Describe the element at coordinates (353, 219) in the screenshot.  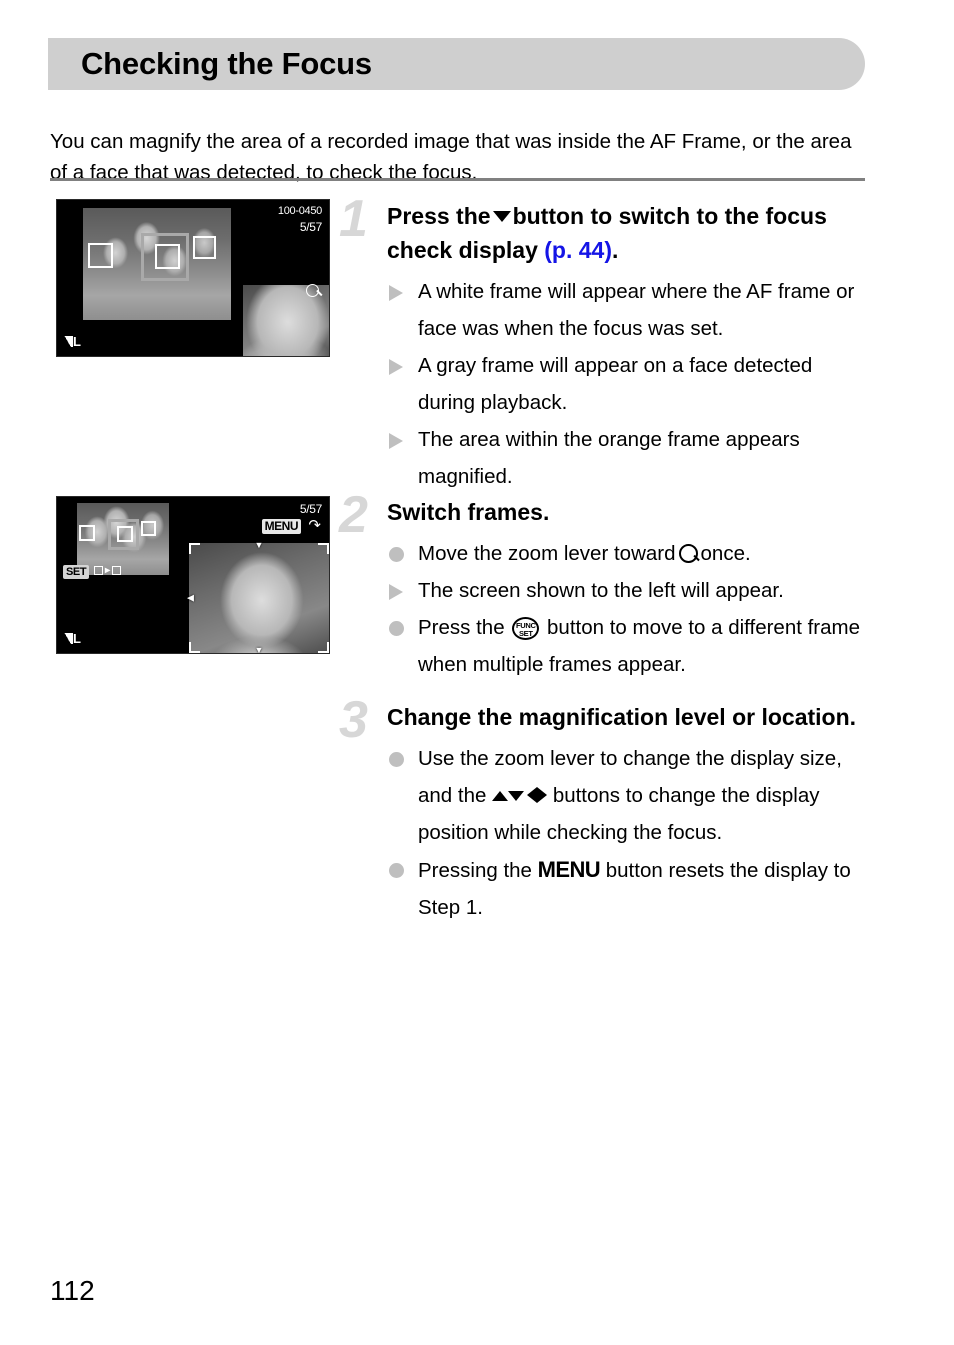
I see `step-number: 1` at that location.